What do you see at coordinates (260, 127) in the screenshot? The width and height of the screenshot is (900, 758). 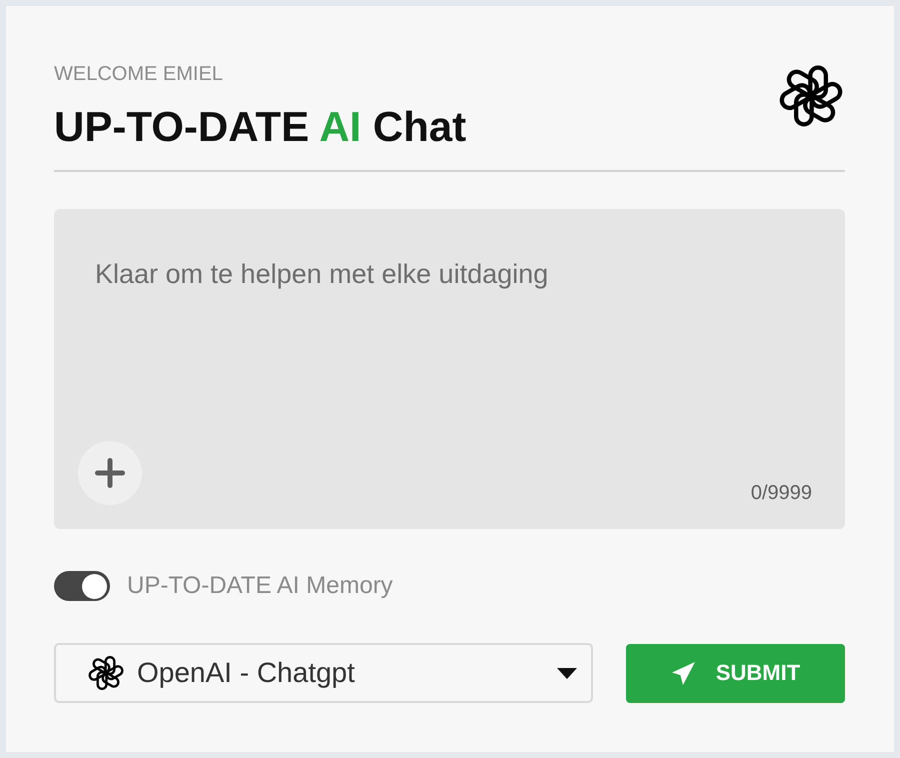 I see `chat-title: UP-TO-DATE AI Chat` at bounding box center [260, 127].